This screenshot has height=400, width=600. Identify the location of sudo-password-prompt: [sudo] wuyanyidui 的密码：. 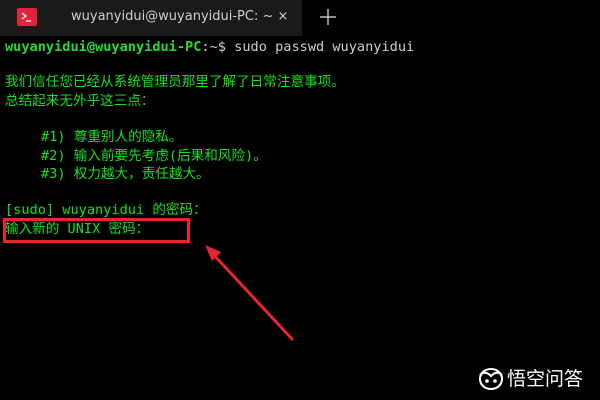
(106, 210).